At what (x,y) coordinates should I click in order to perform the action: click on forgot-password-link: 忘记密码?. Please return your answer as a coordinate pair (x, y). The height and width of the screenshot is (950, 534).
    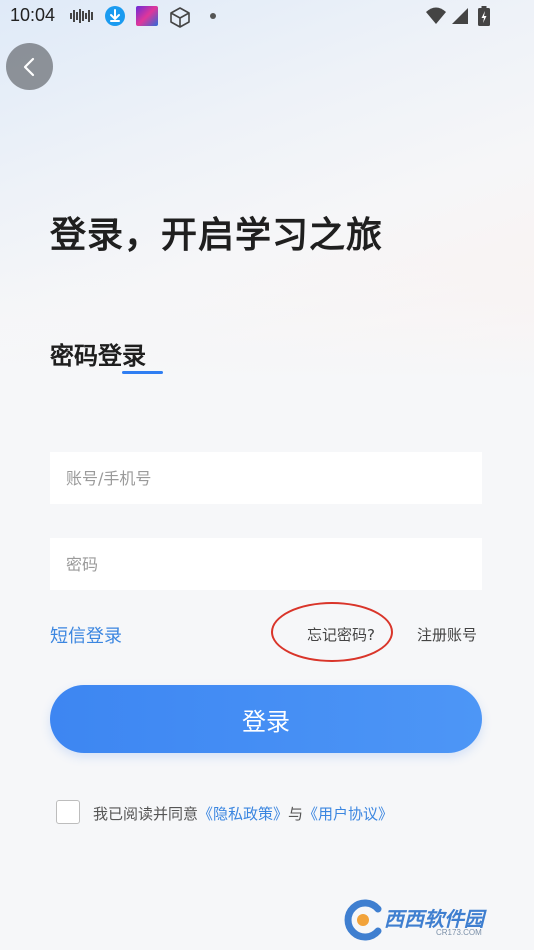
    Looking at the image, I should click on (341, 634).